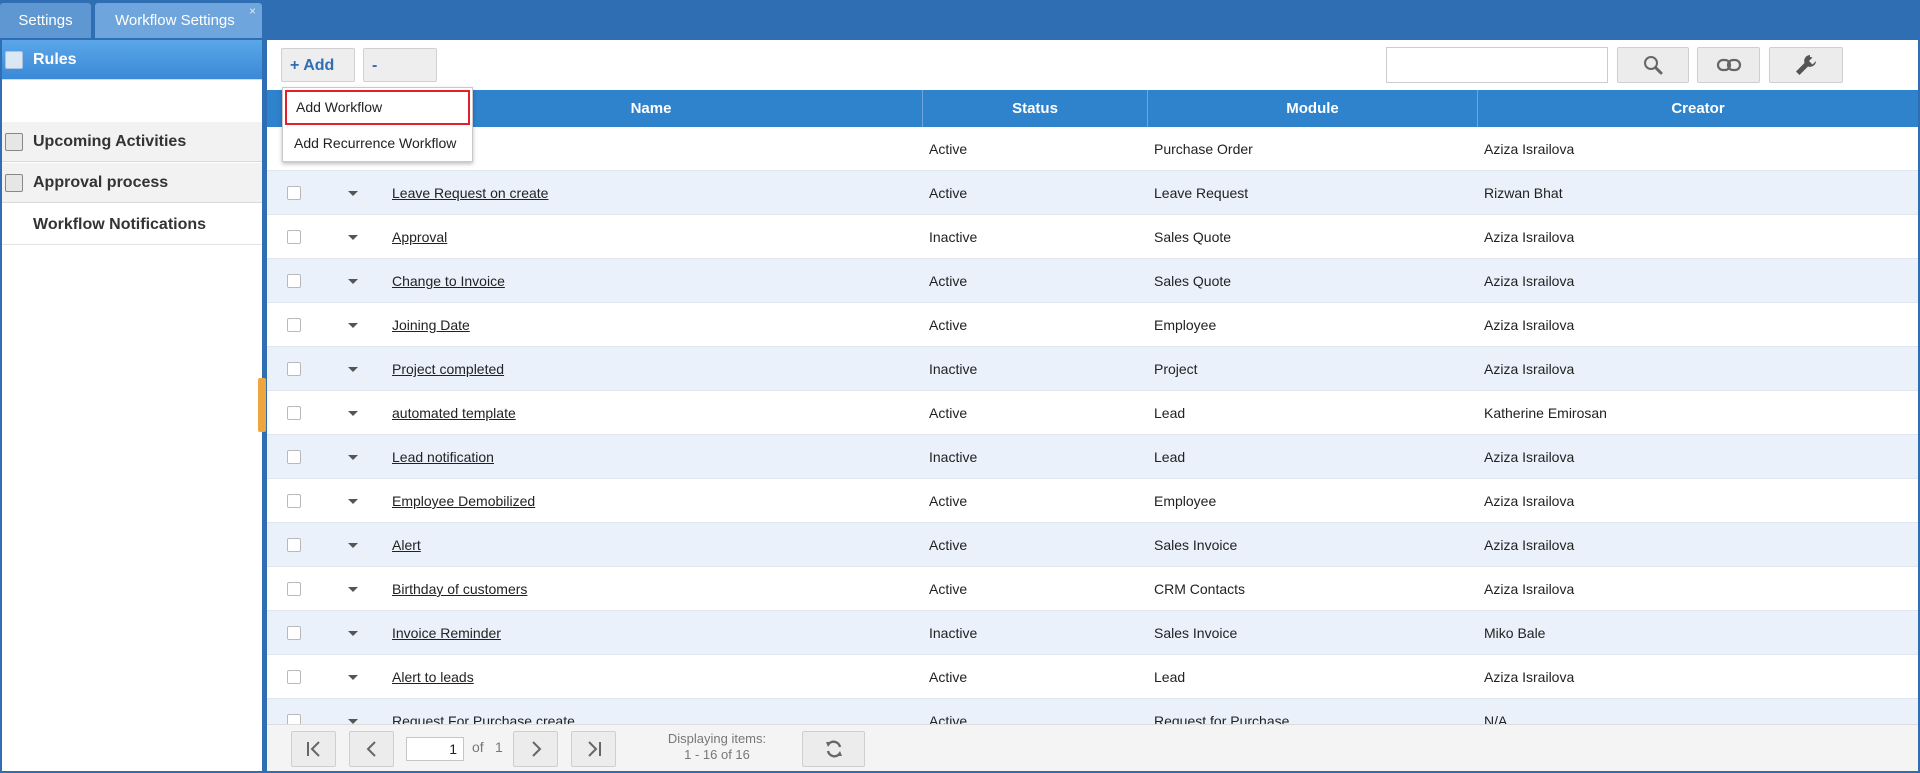 This screenshot has height=773, width=1920. Describe the element at coordinates (448, 369) in the screenshot. I see `row-name-link: Project completed` at that location.